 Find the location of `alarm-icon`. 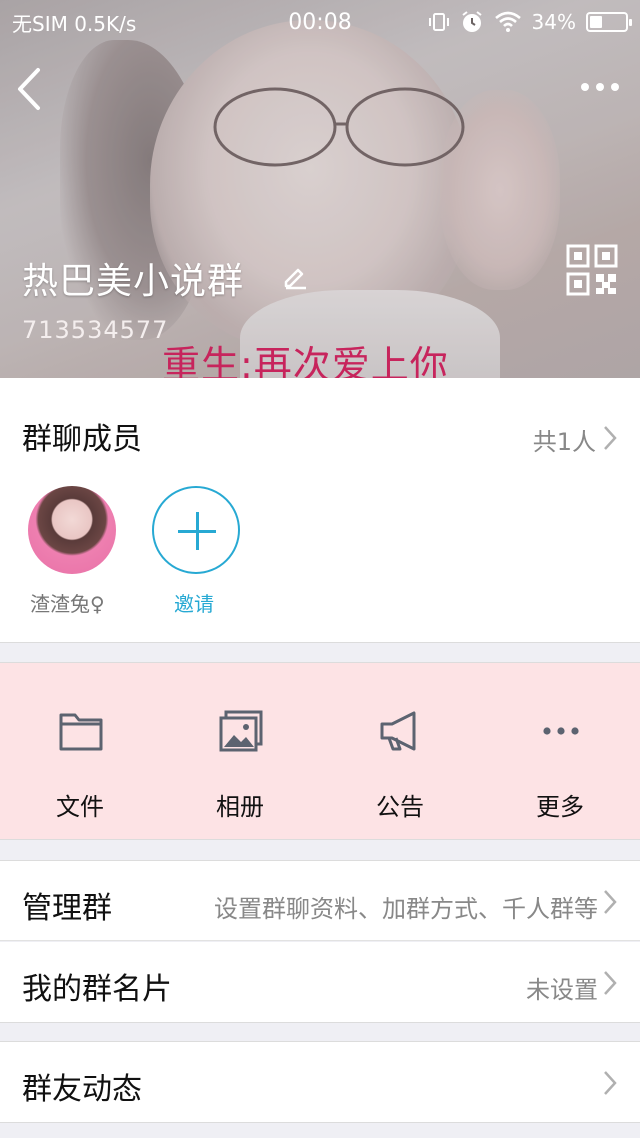

alarm-icon is located at coordinates (471, 21).